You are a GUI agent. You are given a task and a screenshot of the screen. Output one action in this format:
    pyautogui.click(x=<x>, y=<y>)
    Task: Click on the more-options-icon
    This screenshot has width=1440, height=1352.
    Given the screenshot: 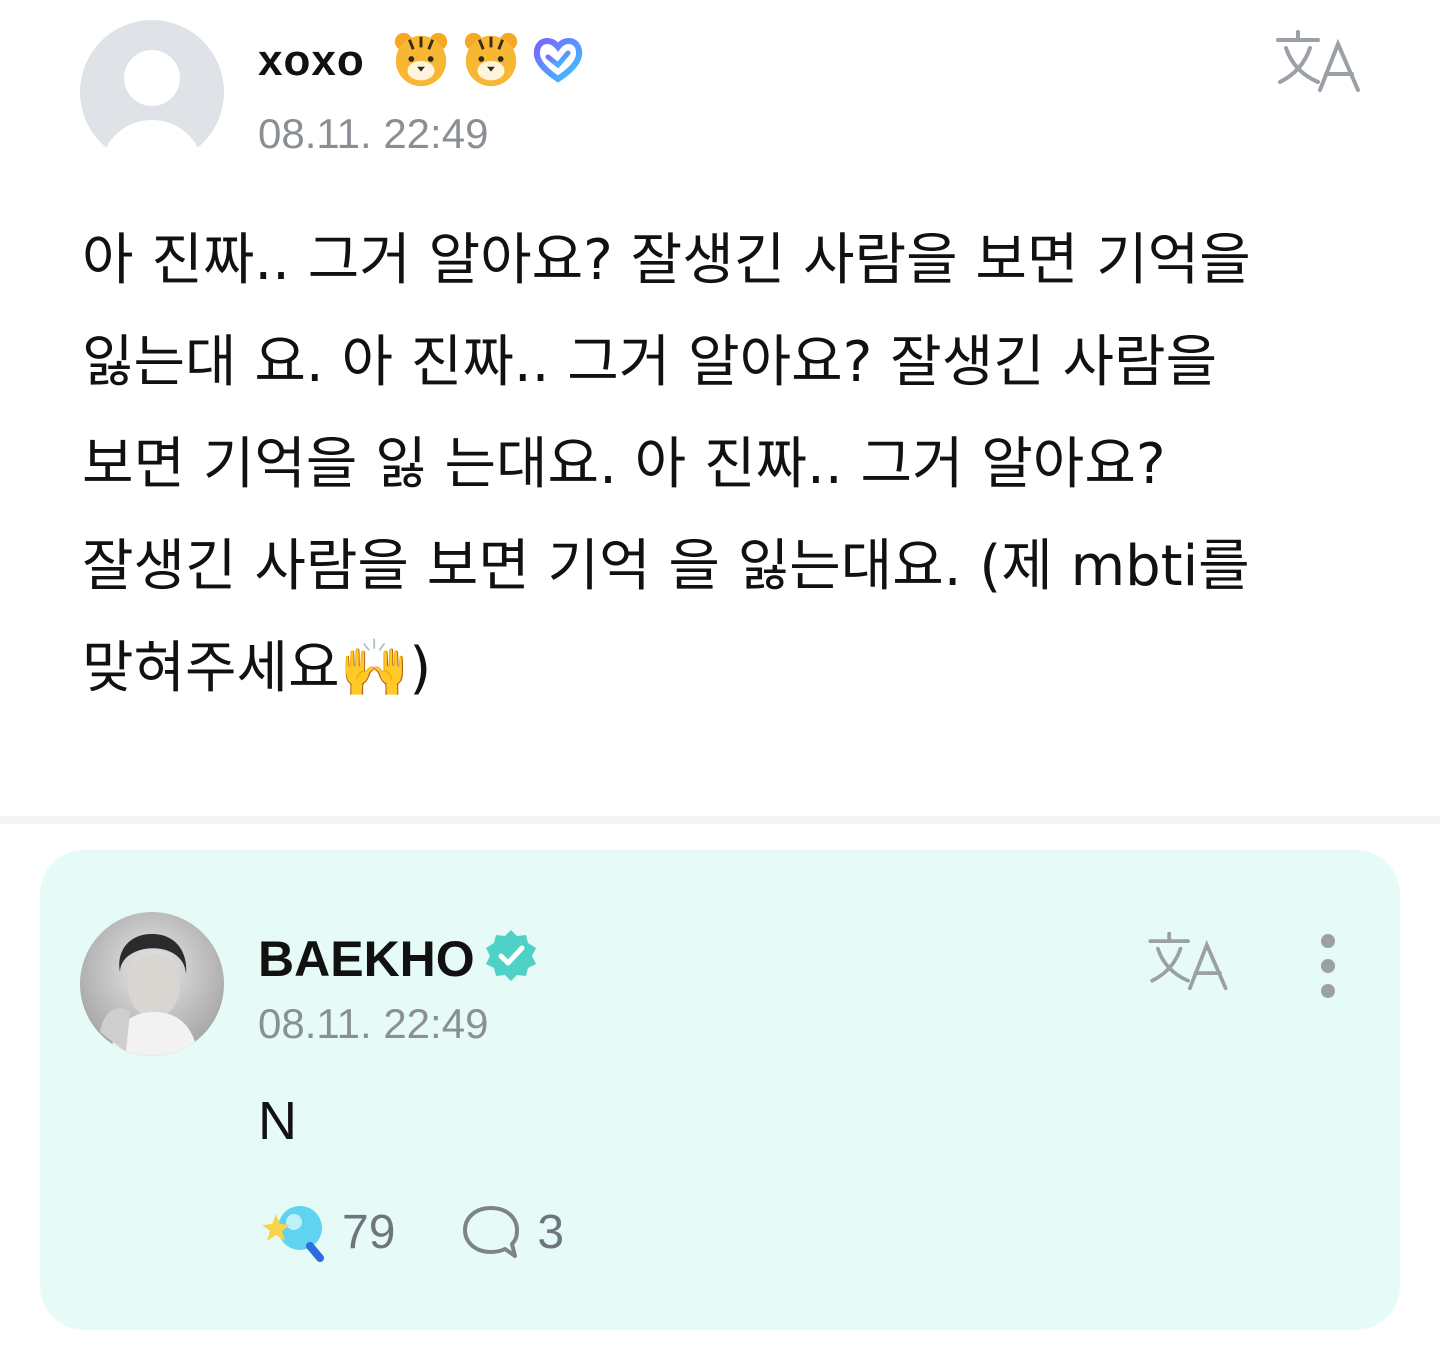 What is the action you would take?
    pyautogui.click(x=1328, y=966)
    